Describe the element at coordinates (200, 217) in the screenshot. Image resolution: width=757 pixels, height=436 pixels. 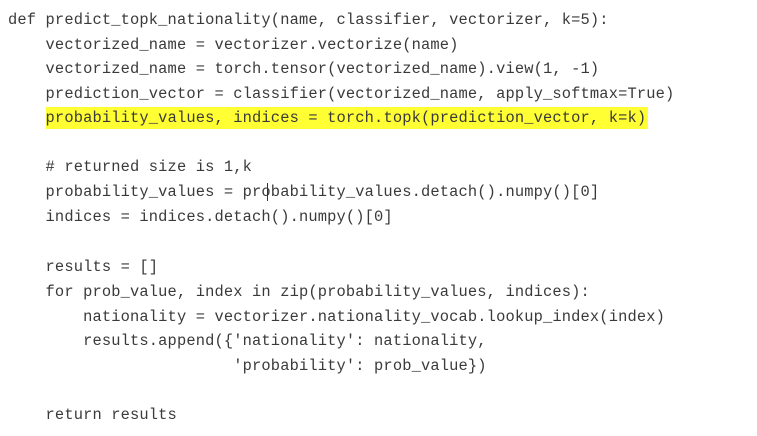
I see `code-line-9: indices = indices.detach().numpy()[0]` at that location.